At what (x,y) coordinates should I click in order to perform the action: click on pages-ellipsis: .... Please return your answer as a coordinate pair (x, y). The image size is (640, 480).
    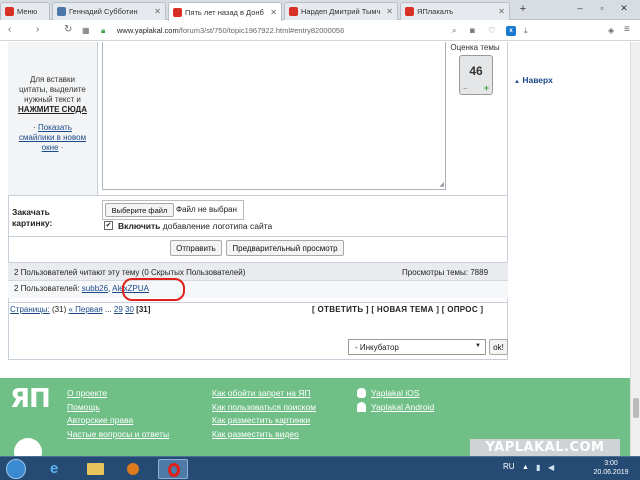
    Looking at the image, I should click on (108, 309).